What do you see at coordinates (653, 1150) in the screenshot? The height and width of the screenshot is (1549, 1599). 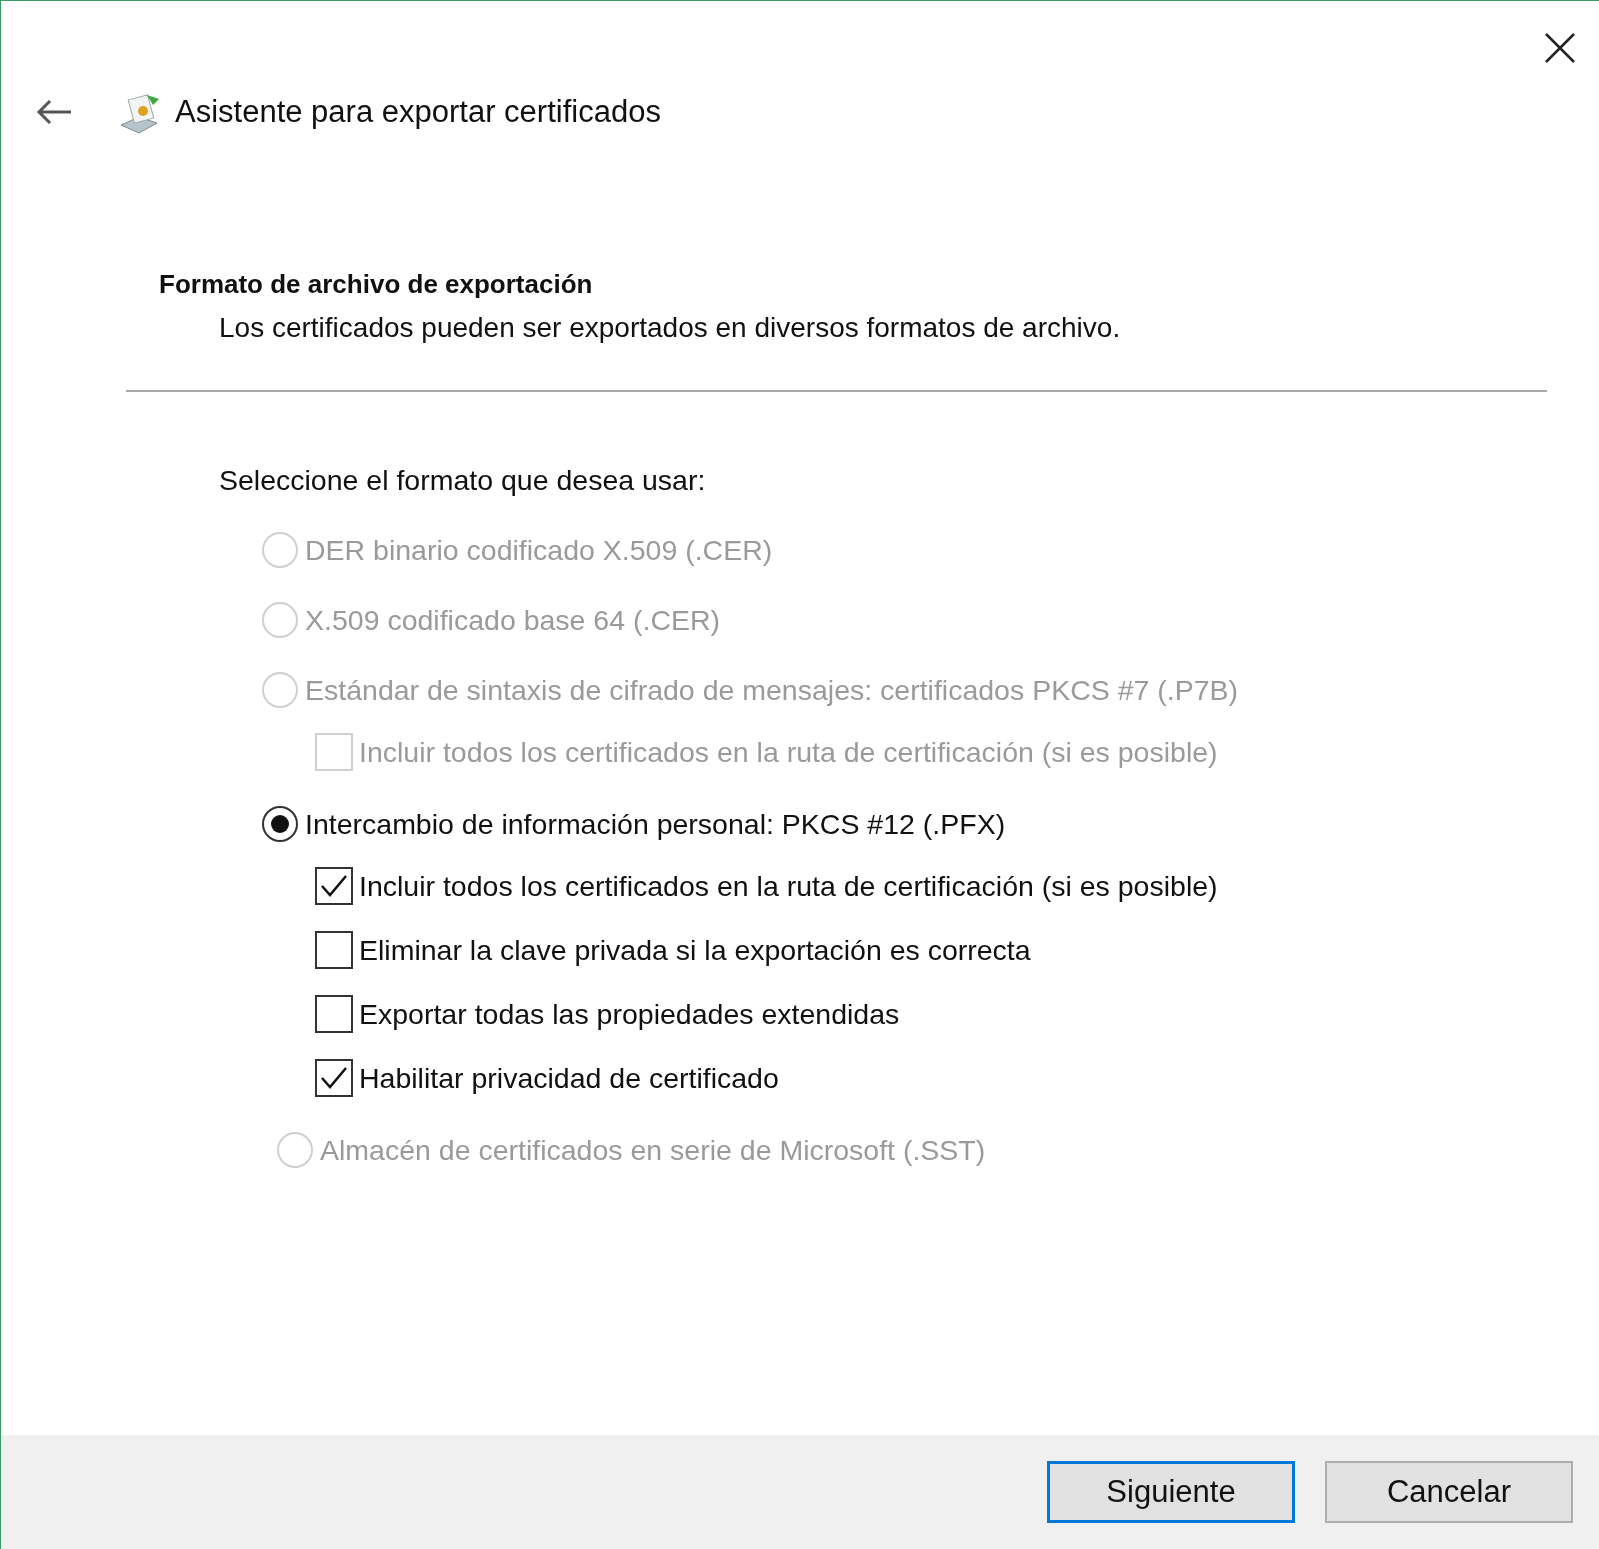 I see `radio-label: Almacén de certificados en serie de Microsoft (.SST)` at bounding box center [653, 1150].